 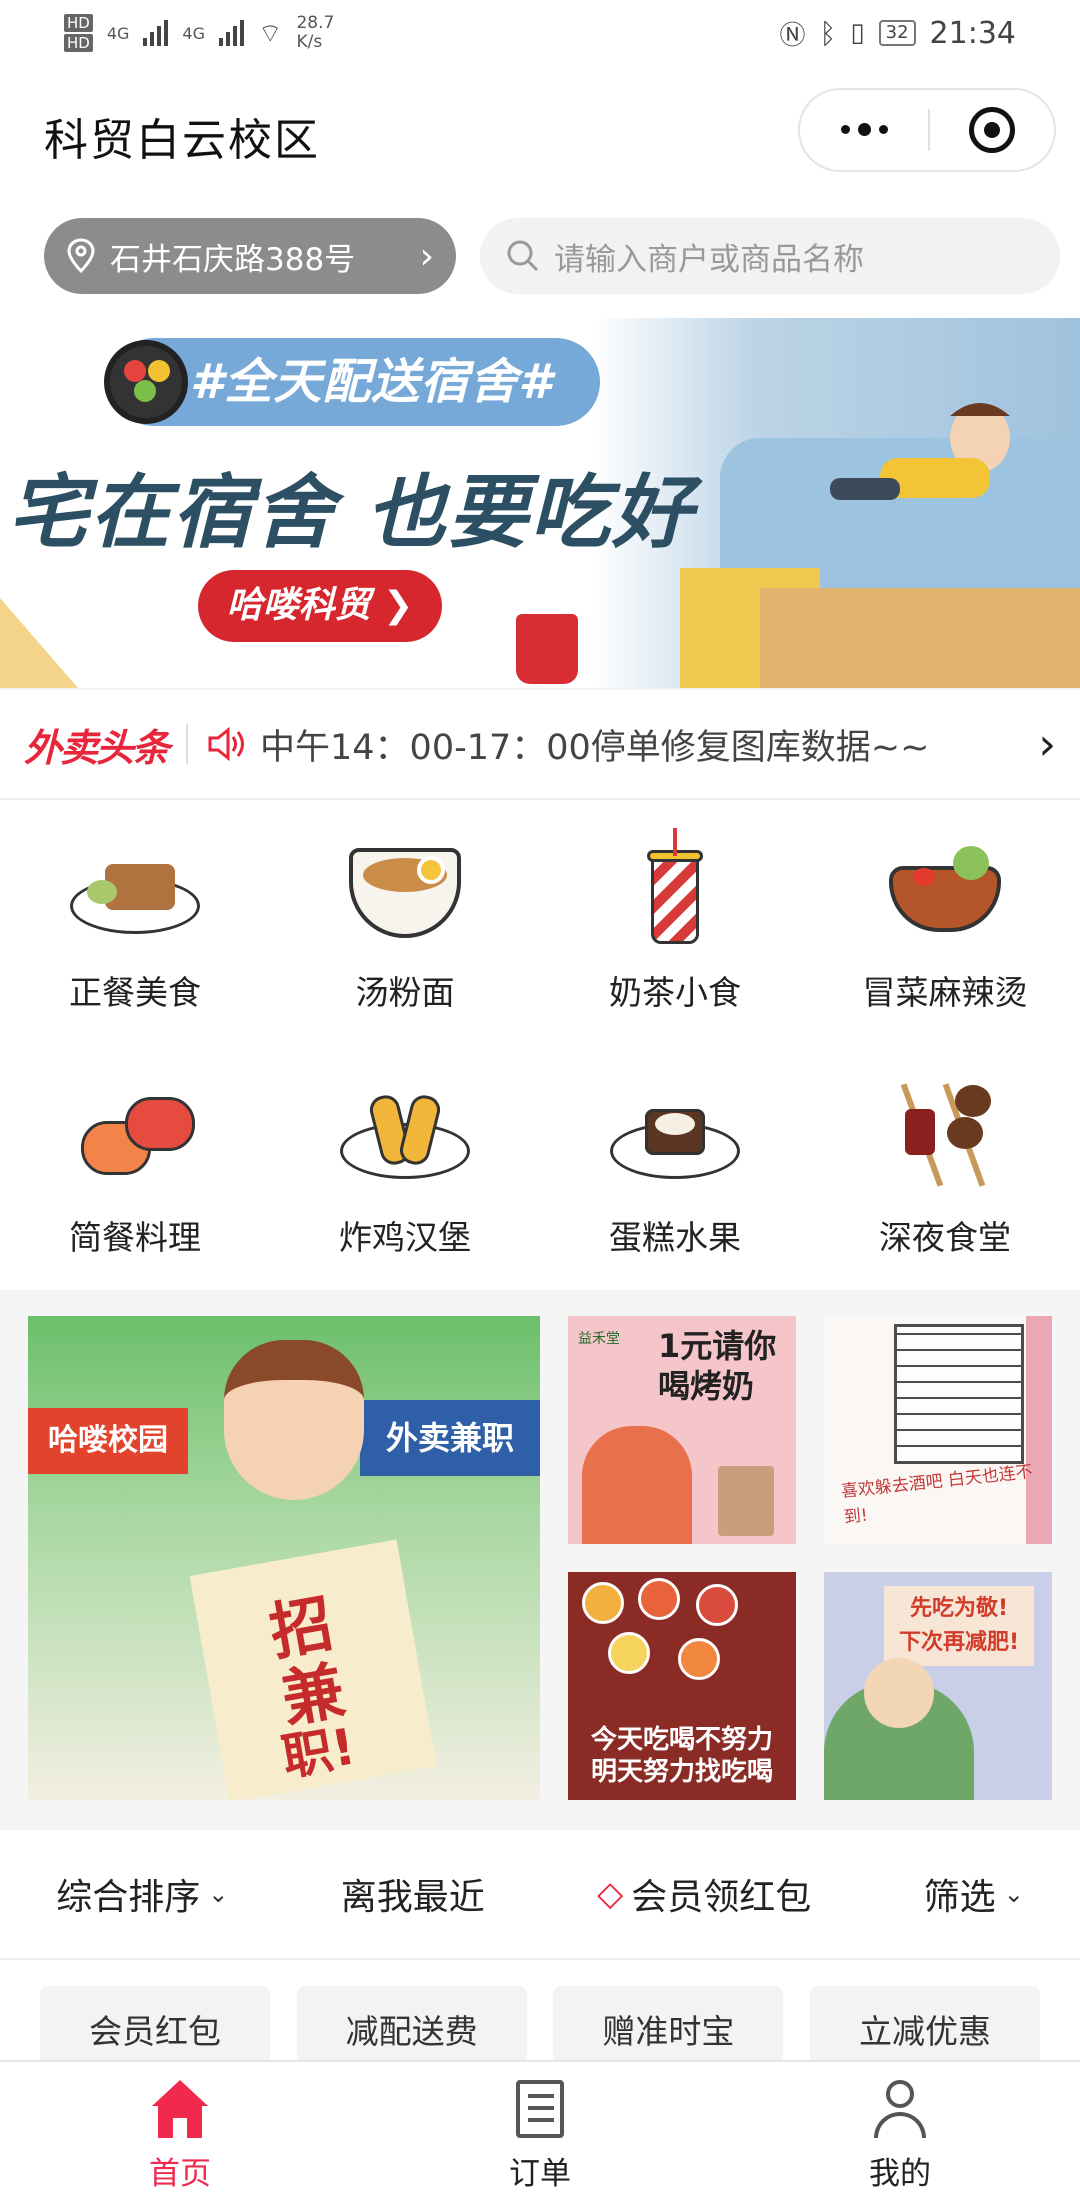 I want to click on speed-value: 28.7, so click(x=315, y=23).